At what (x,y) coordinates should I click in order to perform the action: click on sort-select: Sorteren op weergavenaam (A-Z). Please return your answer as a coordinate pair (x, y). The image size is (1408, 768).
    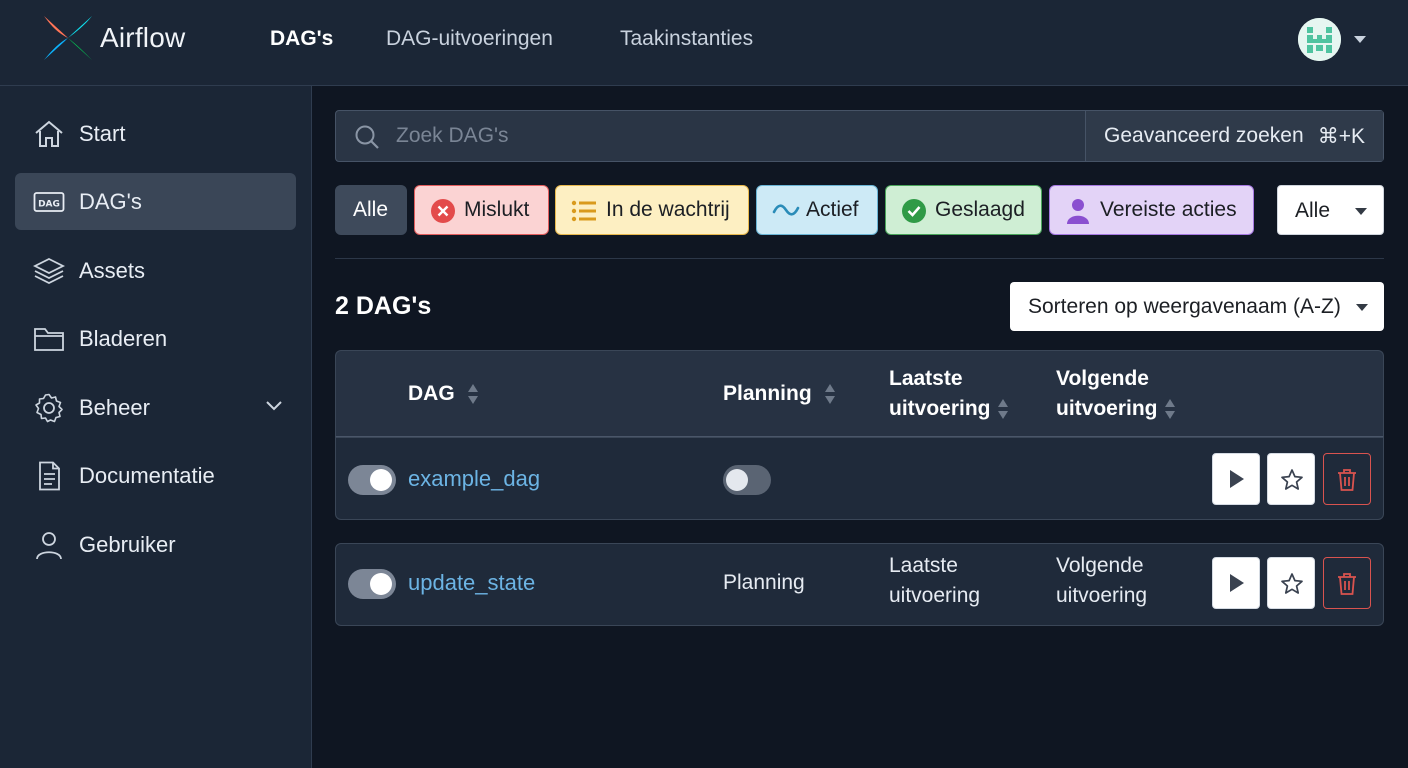
    Looking at the image, I should click on (1197, 306).